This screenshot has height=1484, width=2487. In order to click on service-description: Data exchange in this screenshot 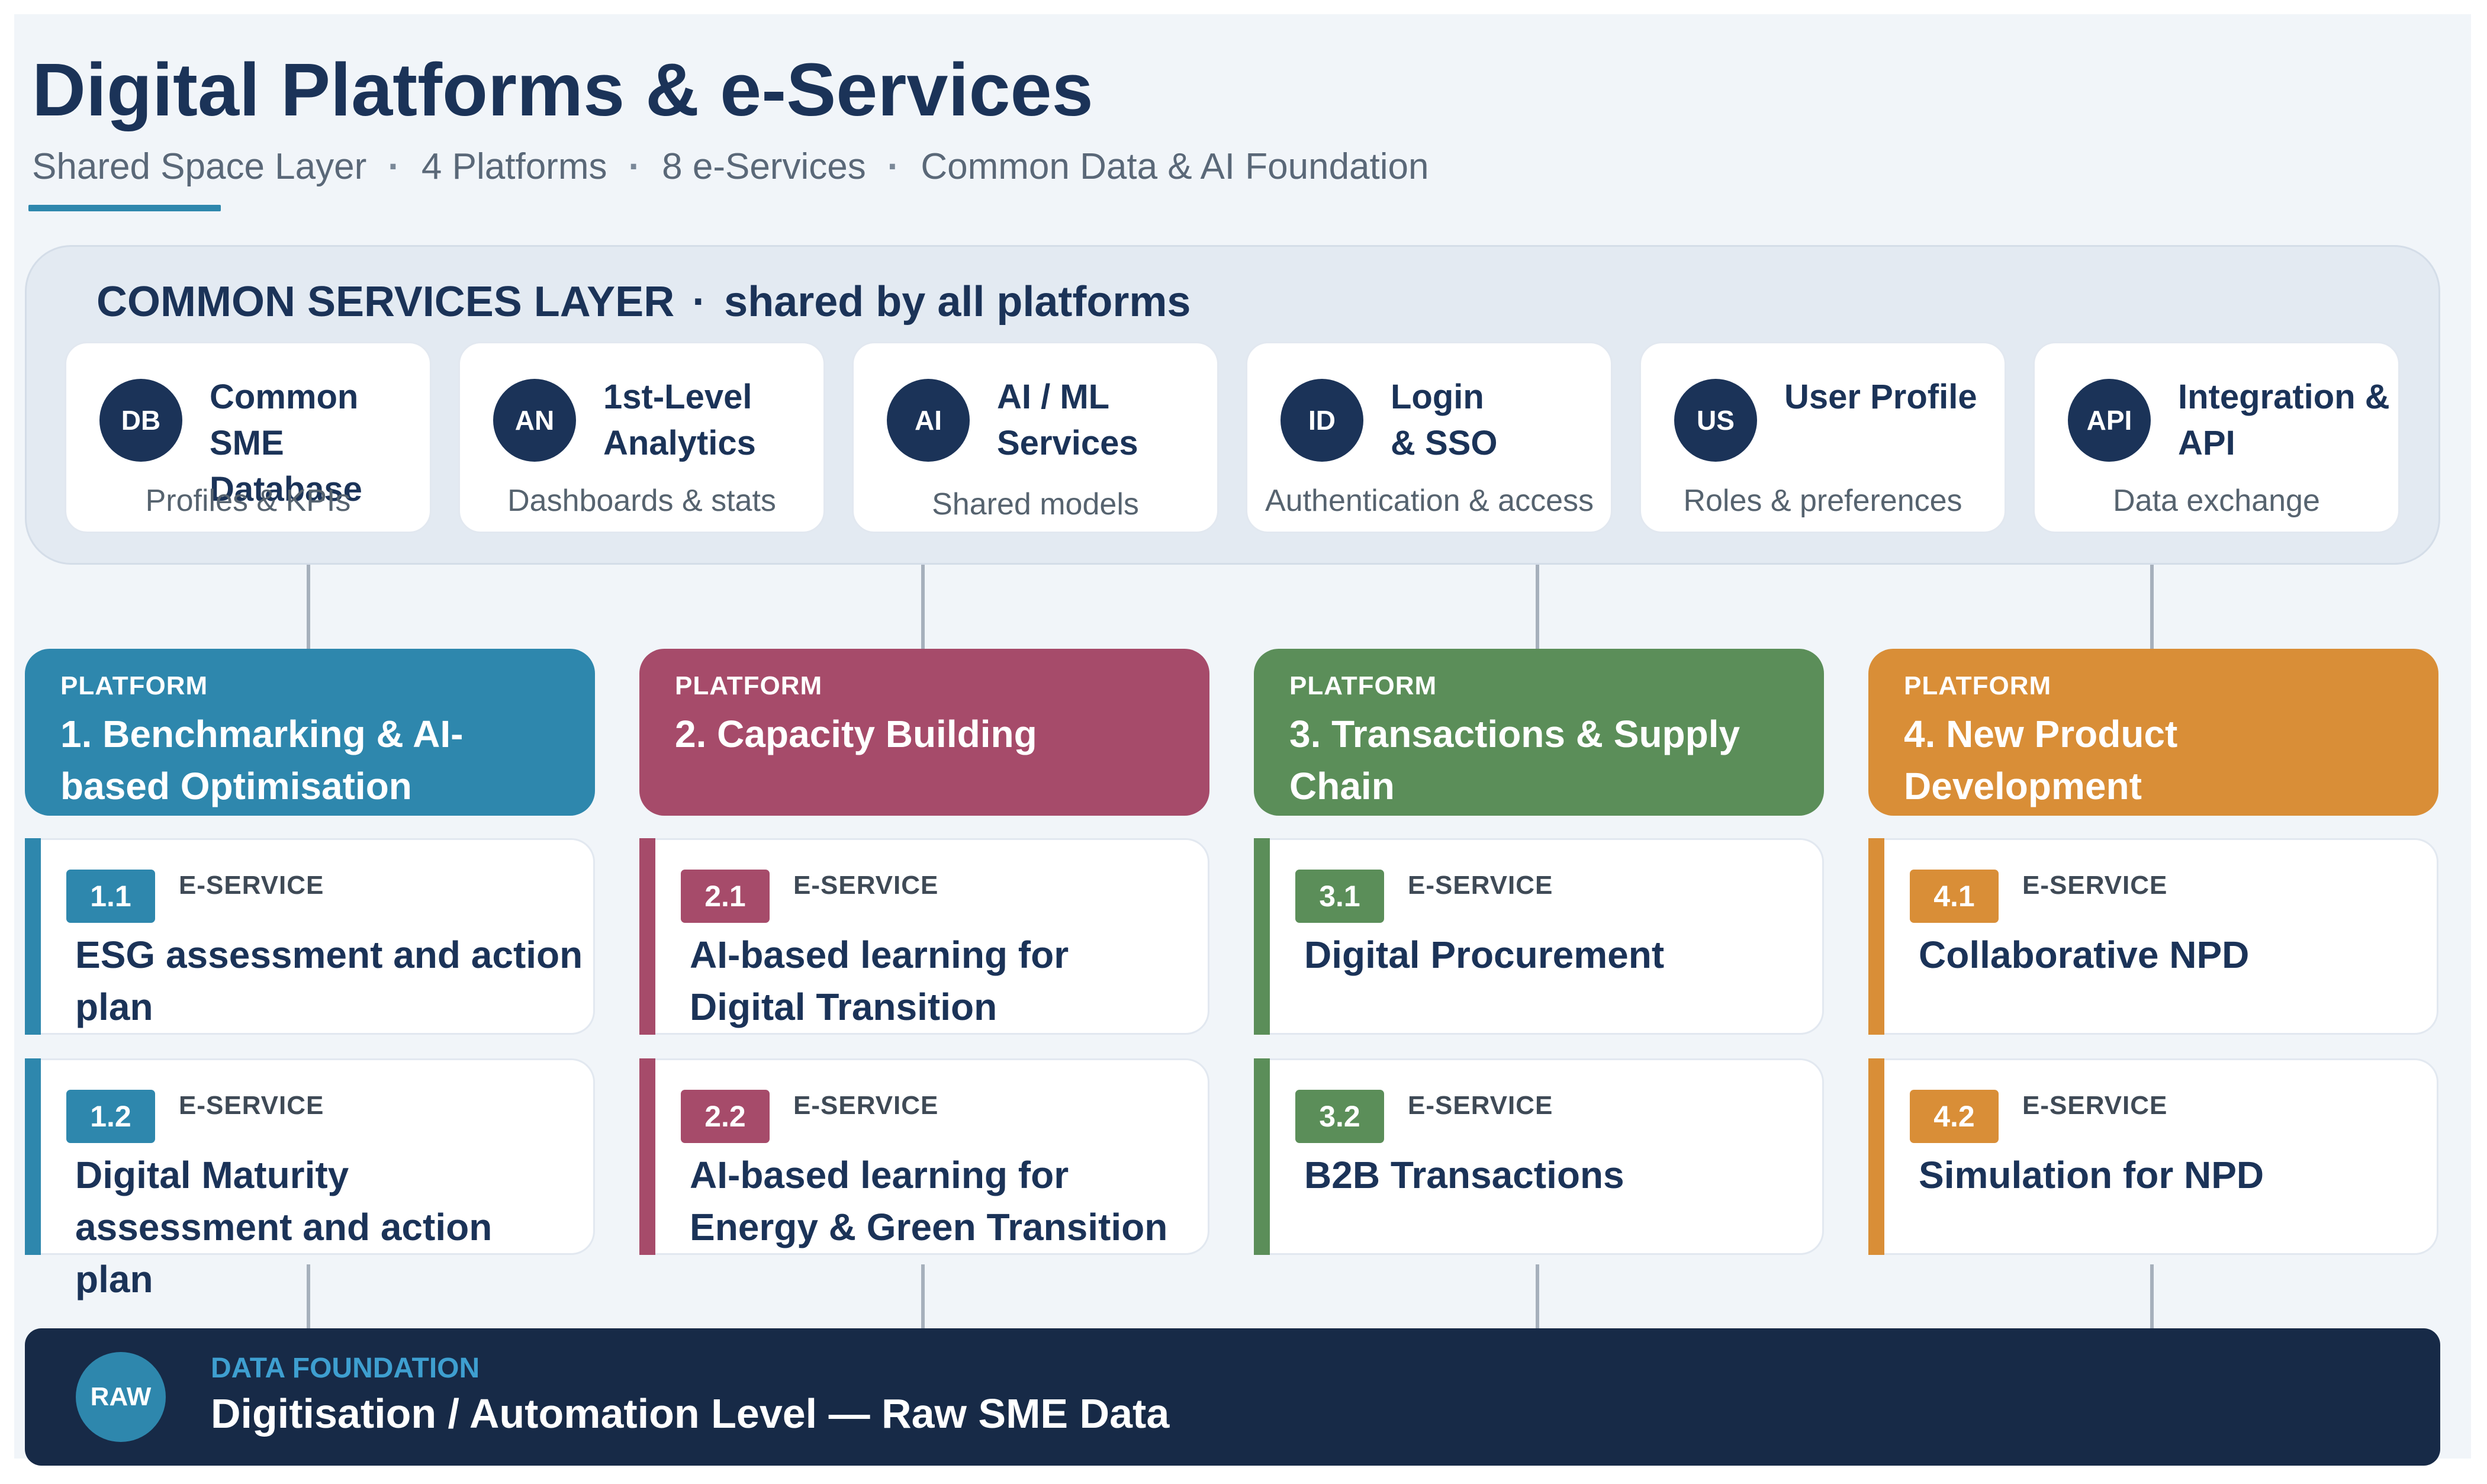, I will do `click(2216, 501)`.